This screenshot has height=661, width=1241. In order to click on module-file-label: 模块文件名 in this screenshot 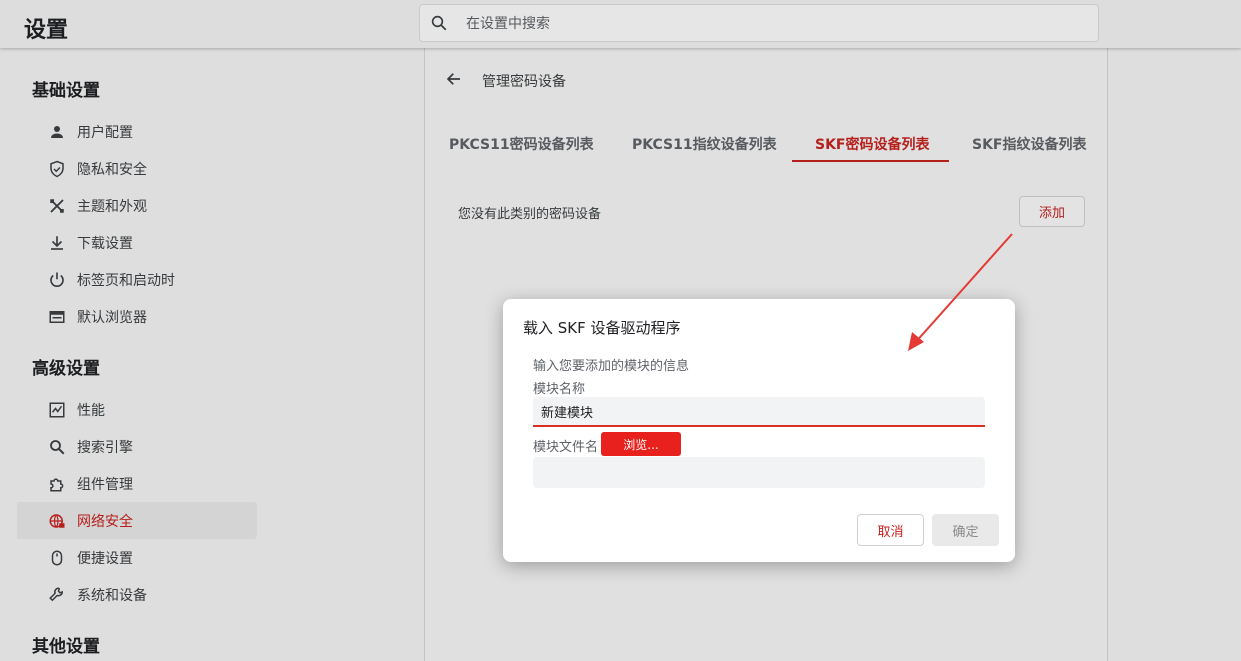, I will do `click(566, 447)`.